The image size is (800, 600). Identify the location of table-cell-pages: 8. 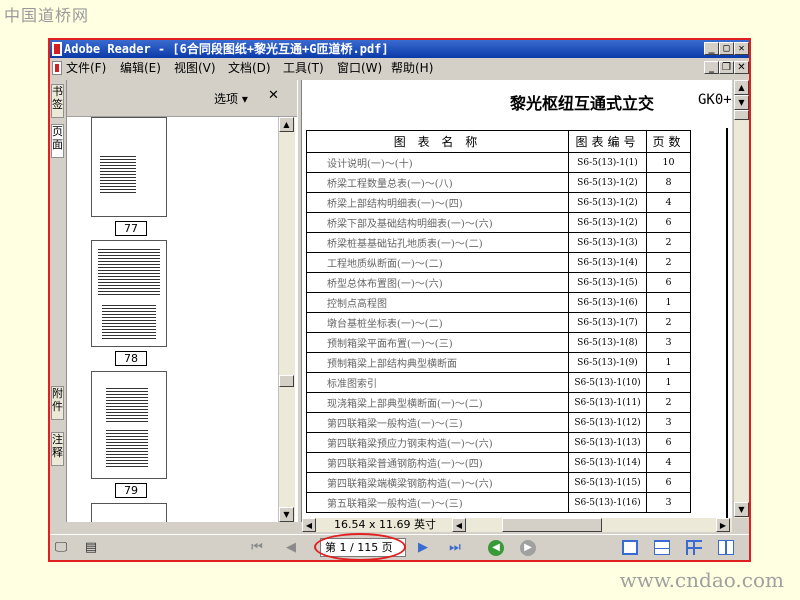
(668, 182).